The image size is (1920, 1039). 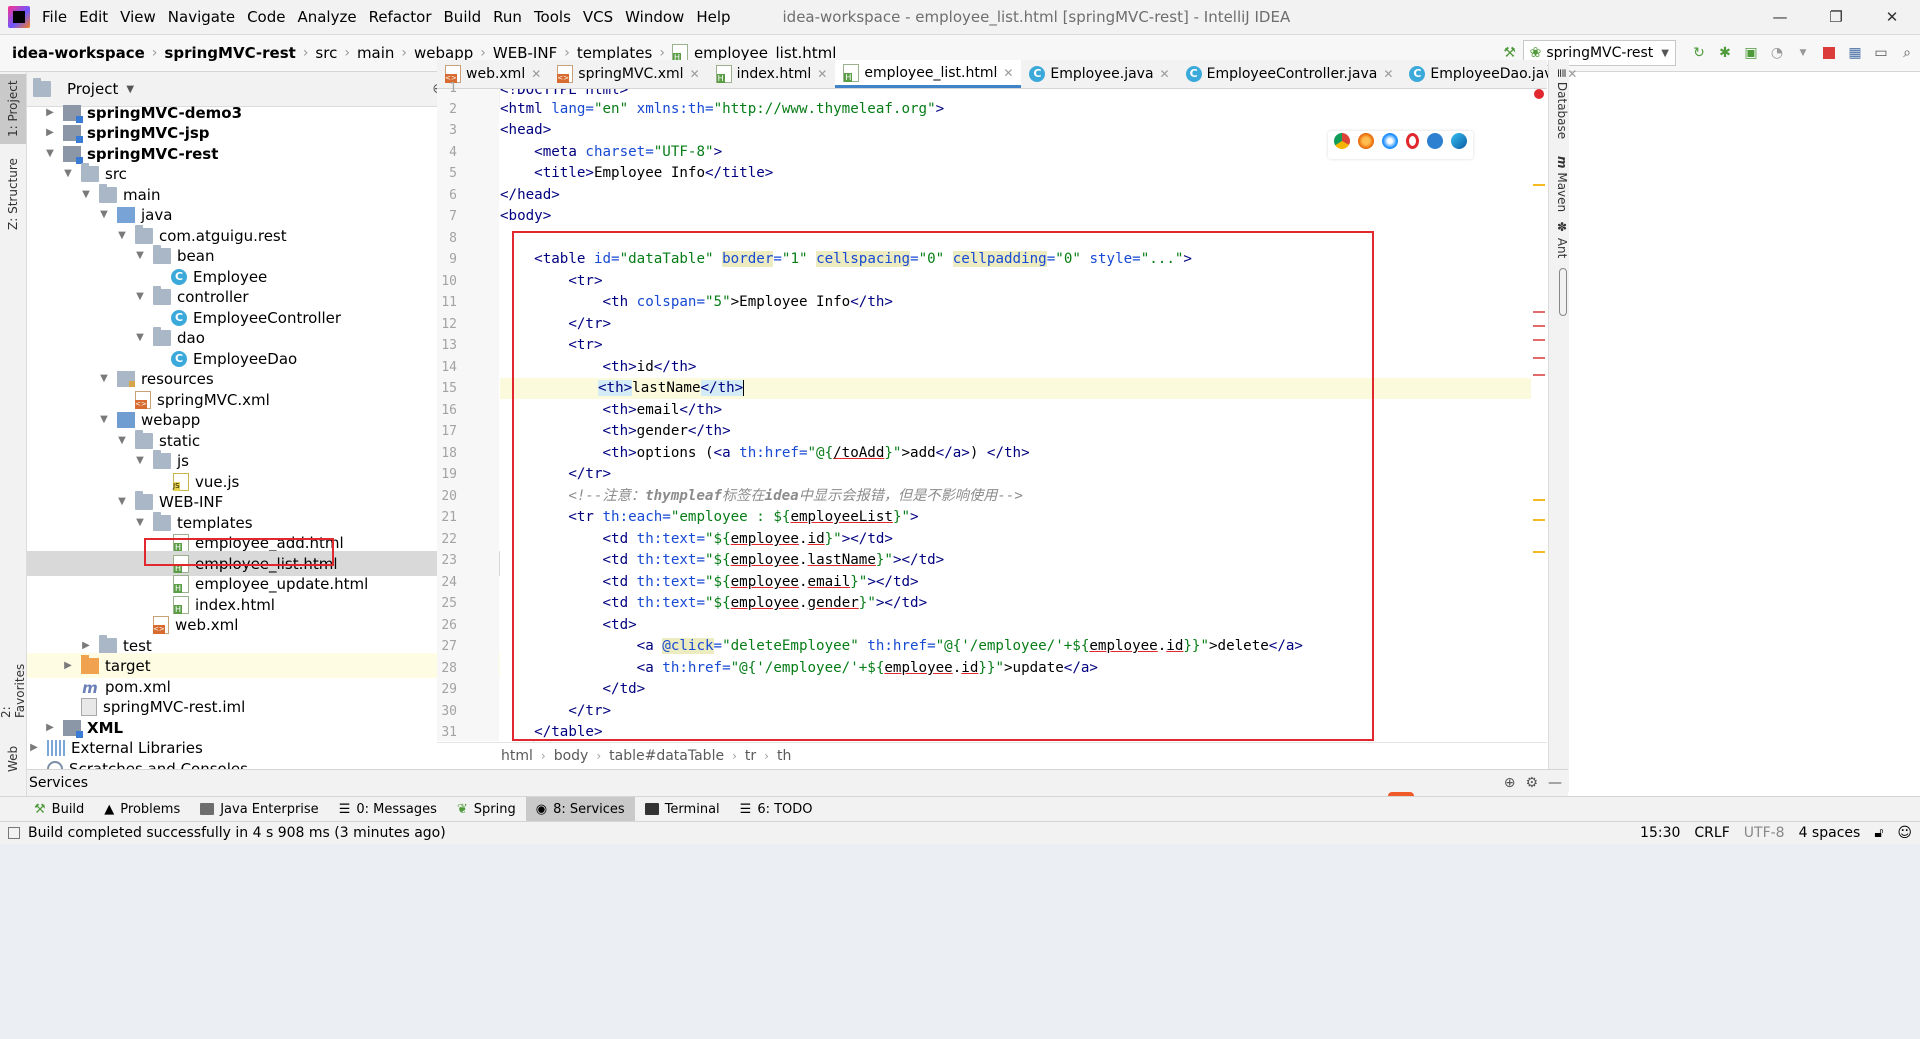 What do you see at coordinates (713, 17) in the screenshot?
I see `menu-help: Help` at bounding box center [713, 17].